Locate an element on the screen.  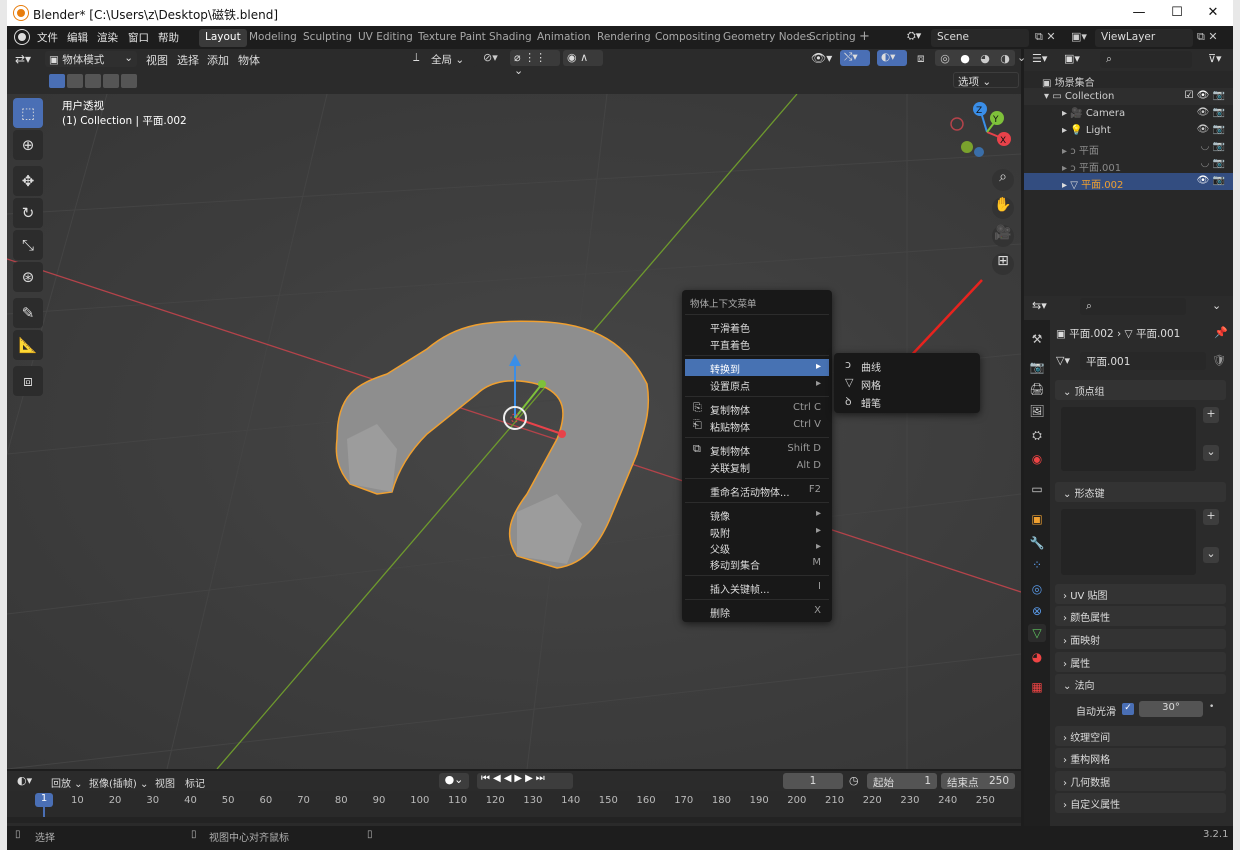
outliner-row-camera: ▸ 🎥 Camera 👁 📷 is located at coordinates (1128, 113).